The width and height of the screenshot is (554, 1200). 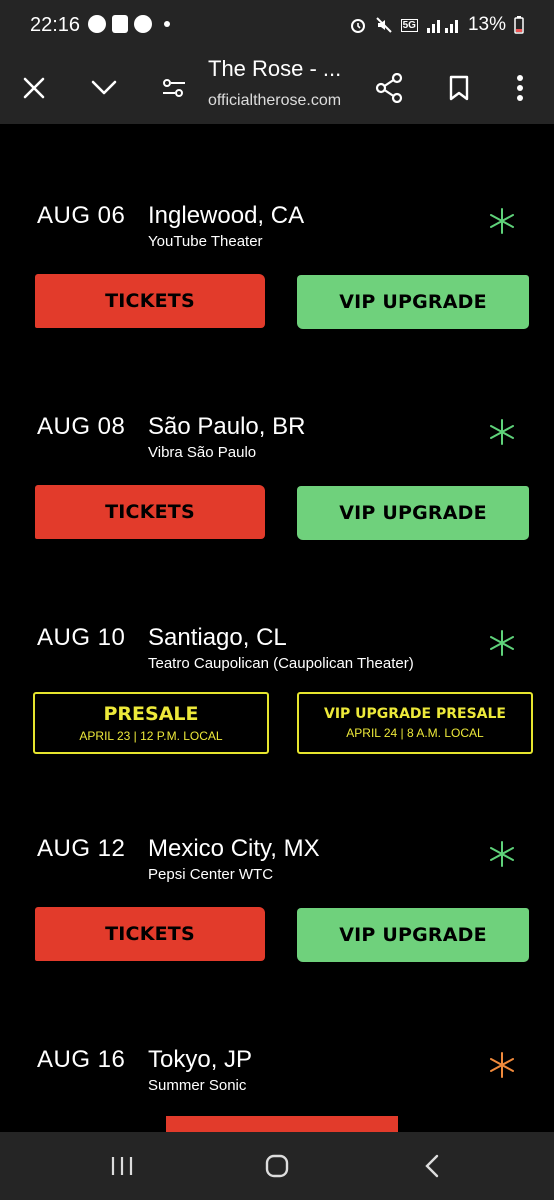 I want to click on recent-apps-button, so click(x=122, y=1166).